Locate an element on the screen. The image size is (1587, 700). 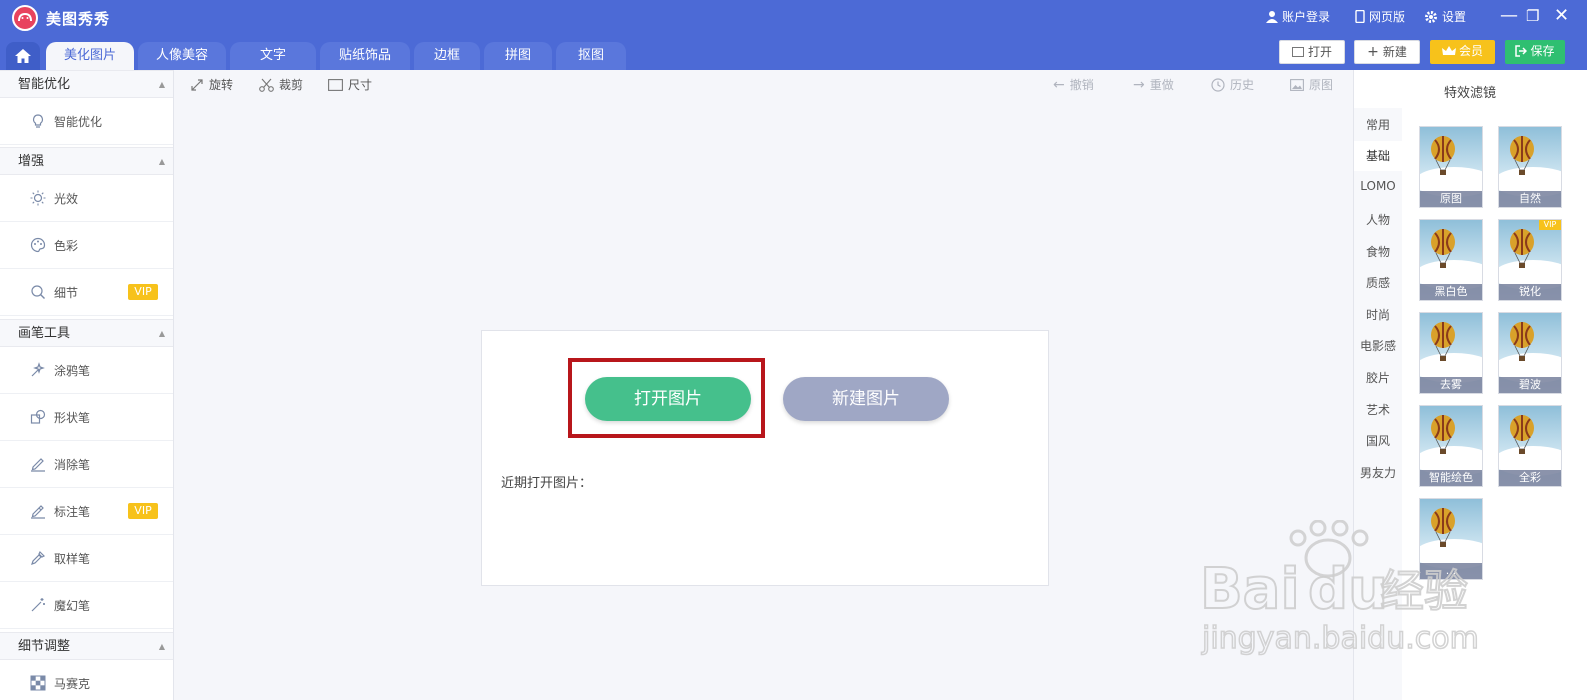
open-button-label: 打开 is located at coordinates (1319, 52).